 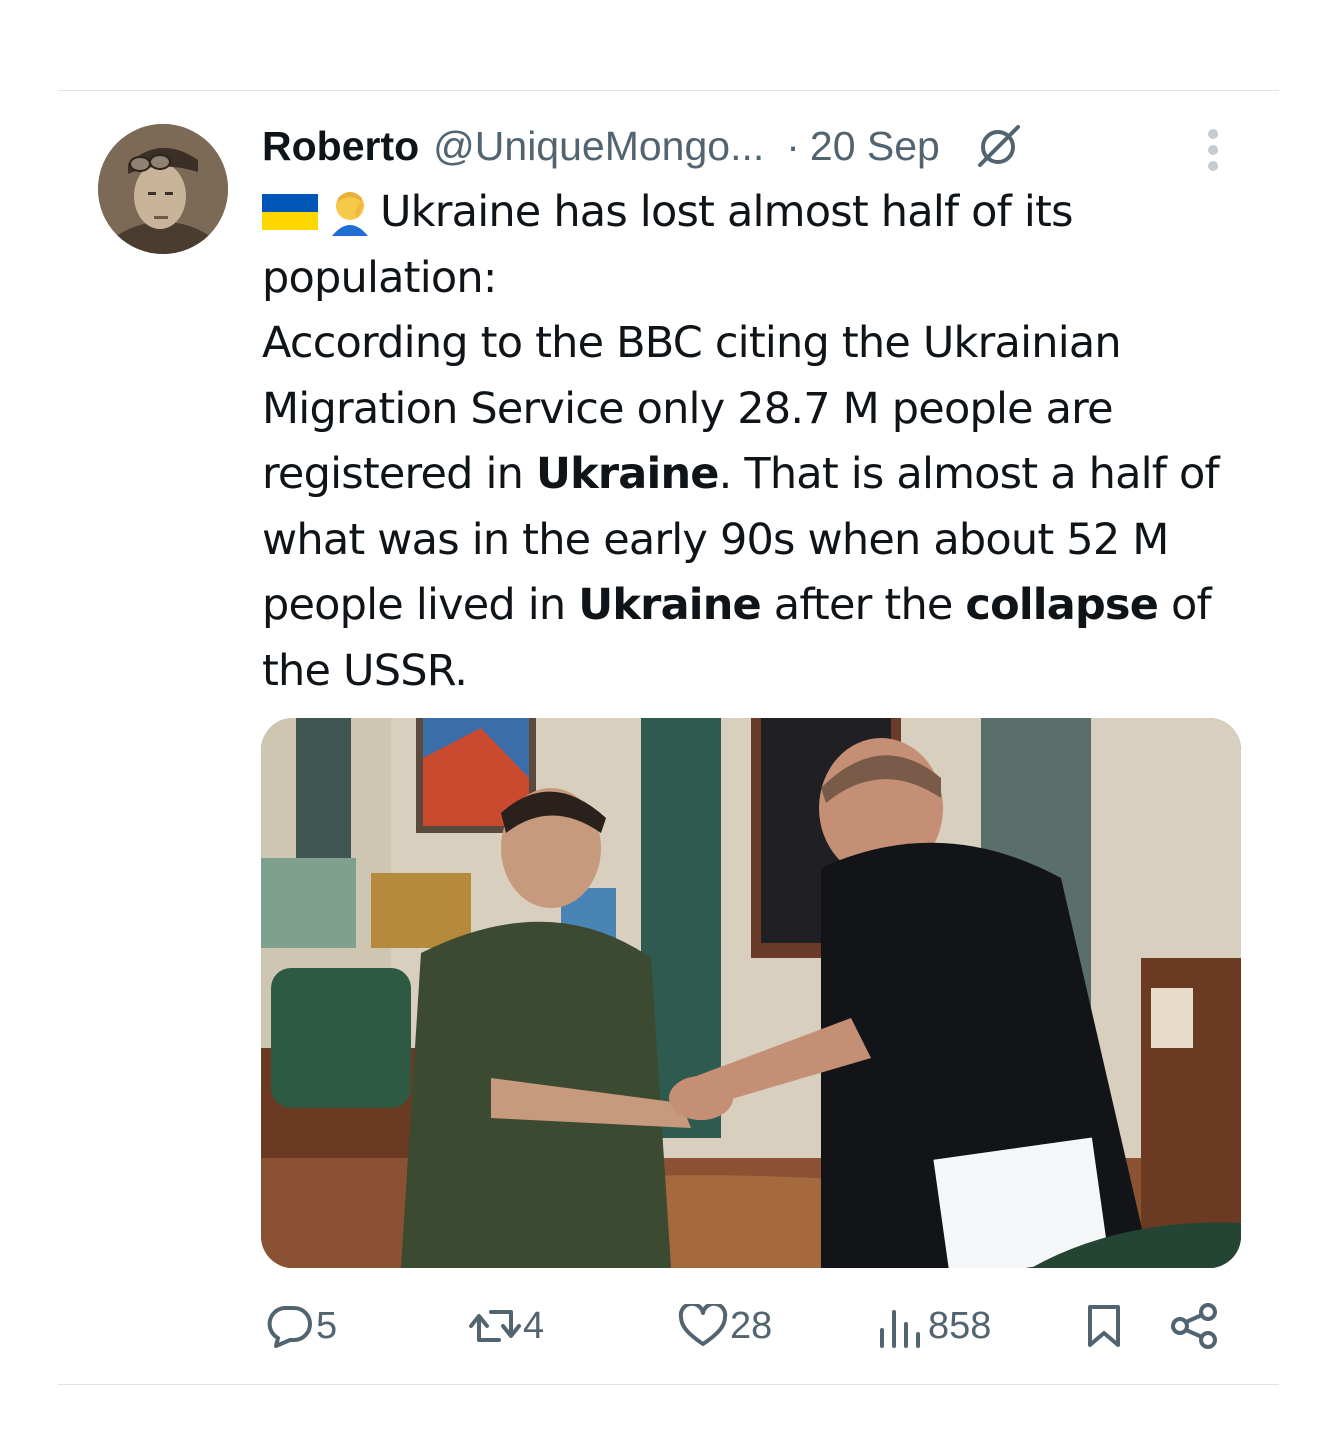 I want to click on avatar, so click(x=163, y=189).